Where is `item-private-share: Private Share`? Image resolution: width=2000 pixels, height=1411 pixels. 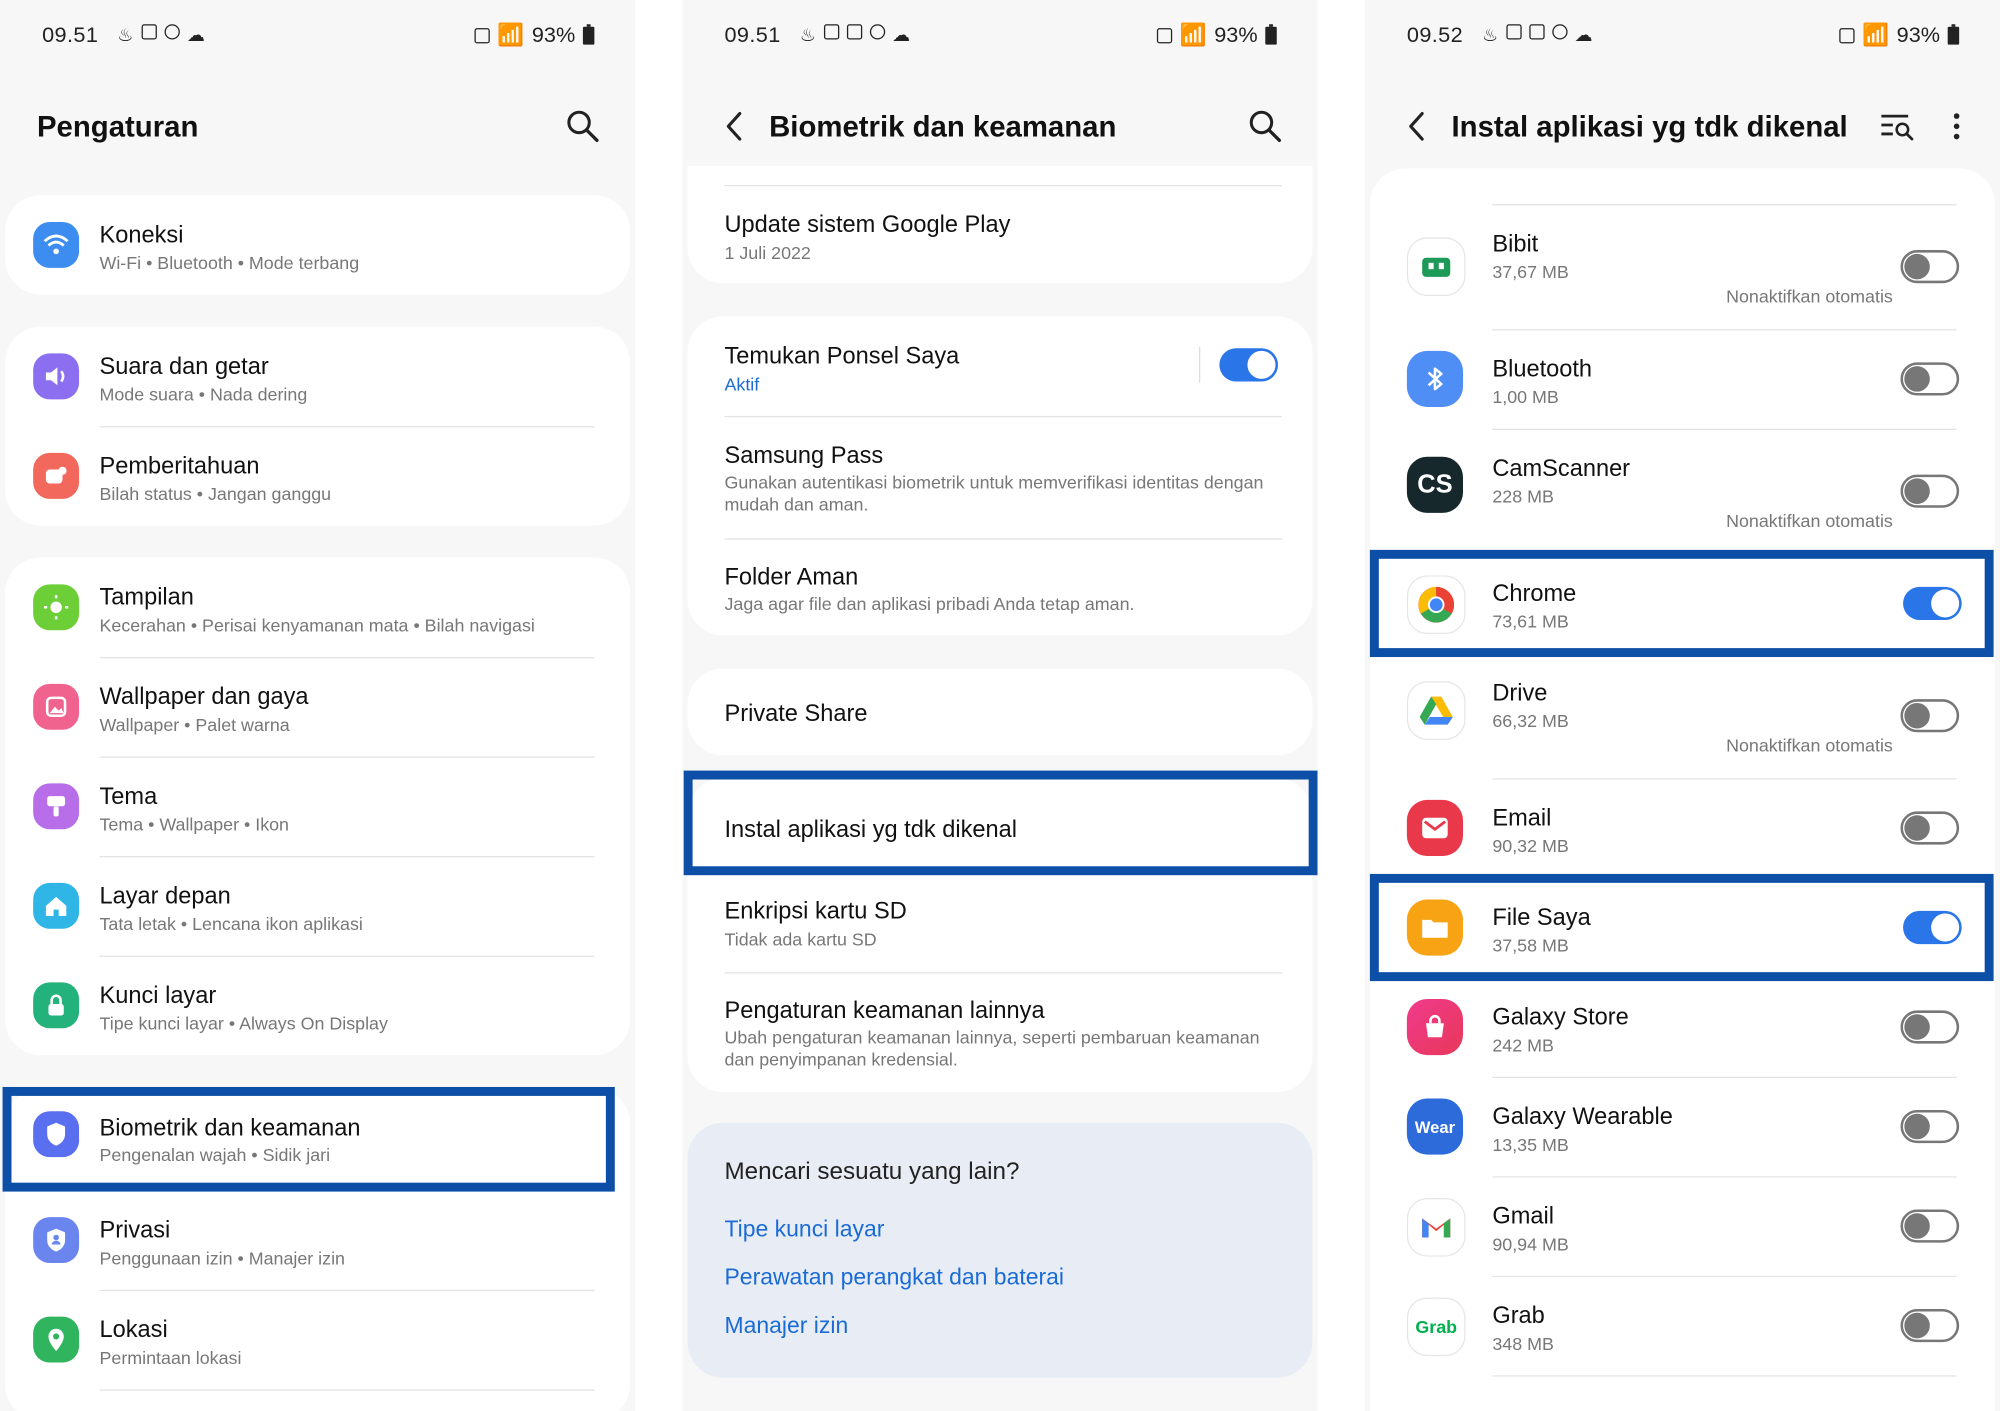
item-private-share: Private Share is located at coordinates (999, 712).